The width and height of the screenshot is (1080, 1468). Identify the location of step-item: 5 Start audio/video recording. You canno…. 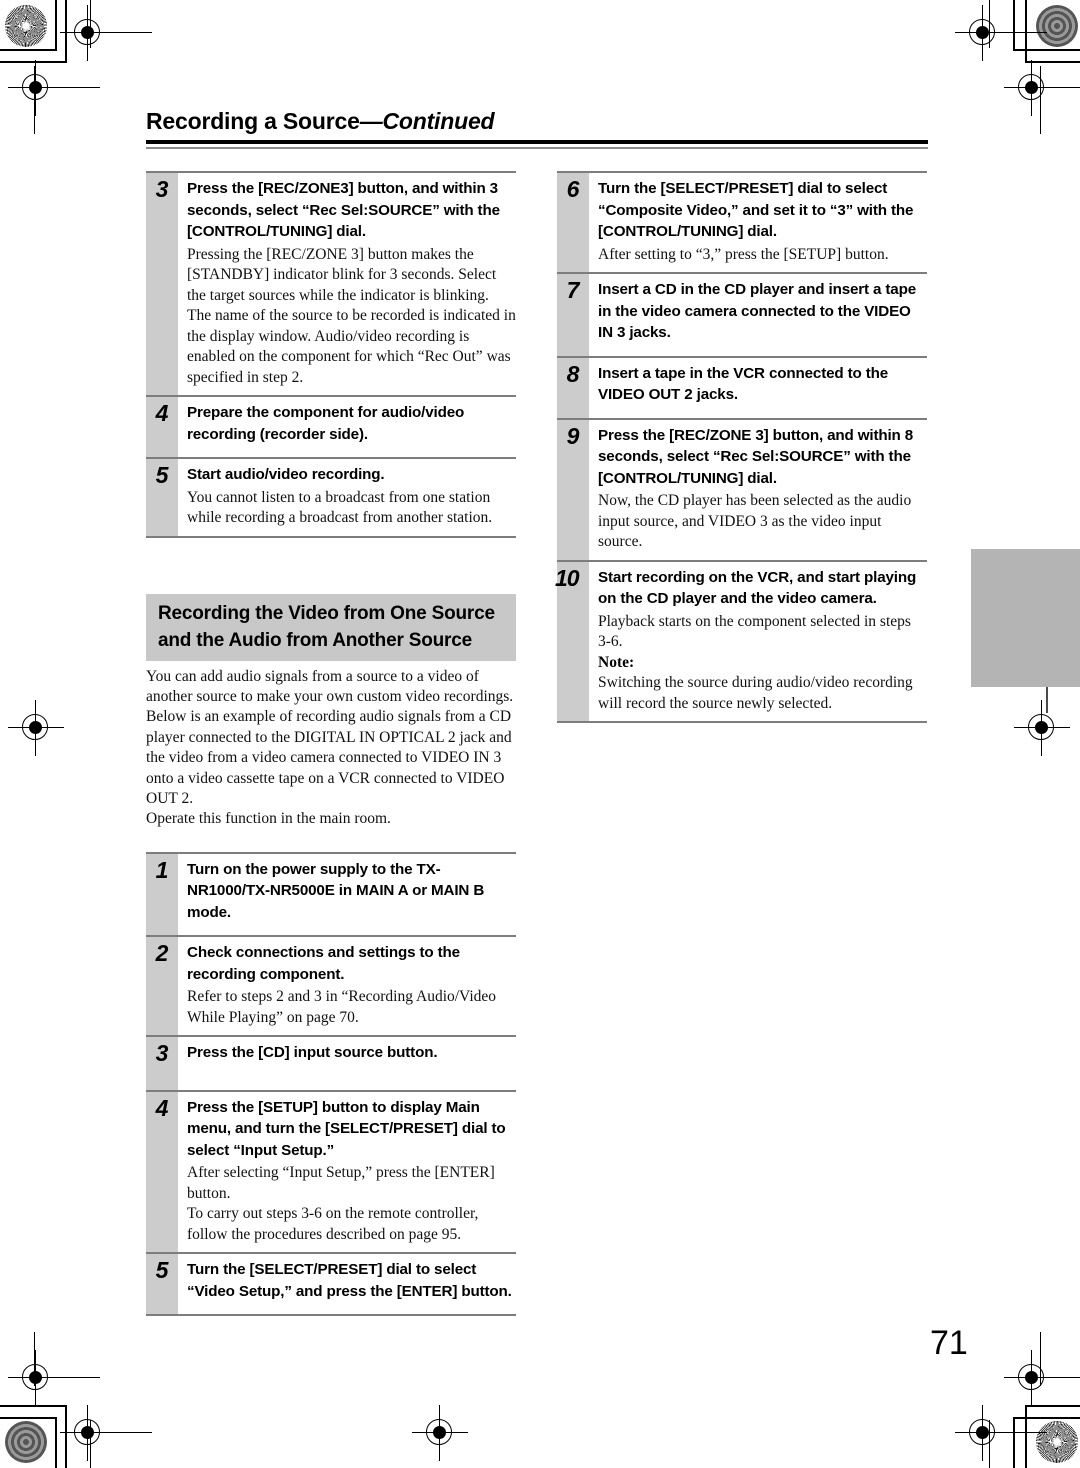
(331, 496).